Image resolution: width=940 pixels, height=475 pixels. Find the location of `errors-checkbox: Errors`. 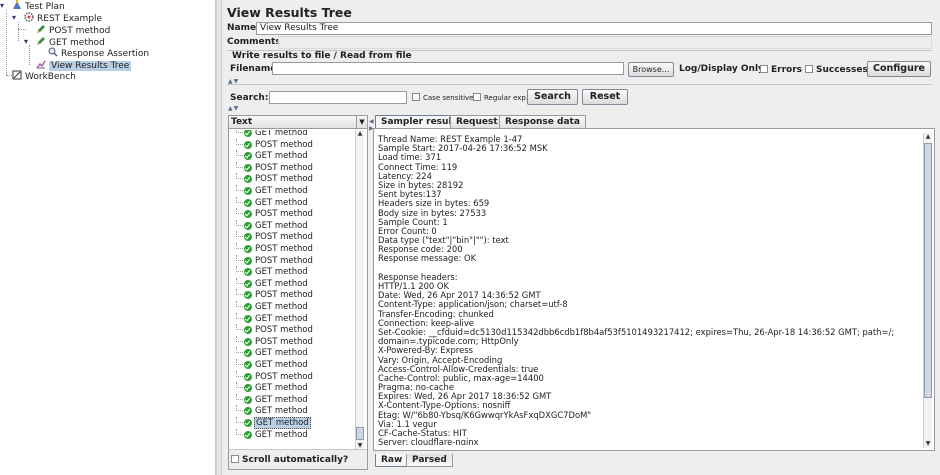

errors-checkbox: Errors is located at coordinates (781, 70).